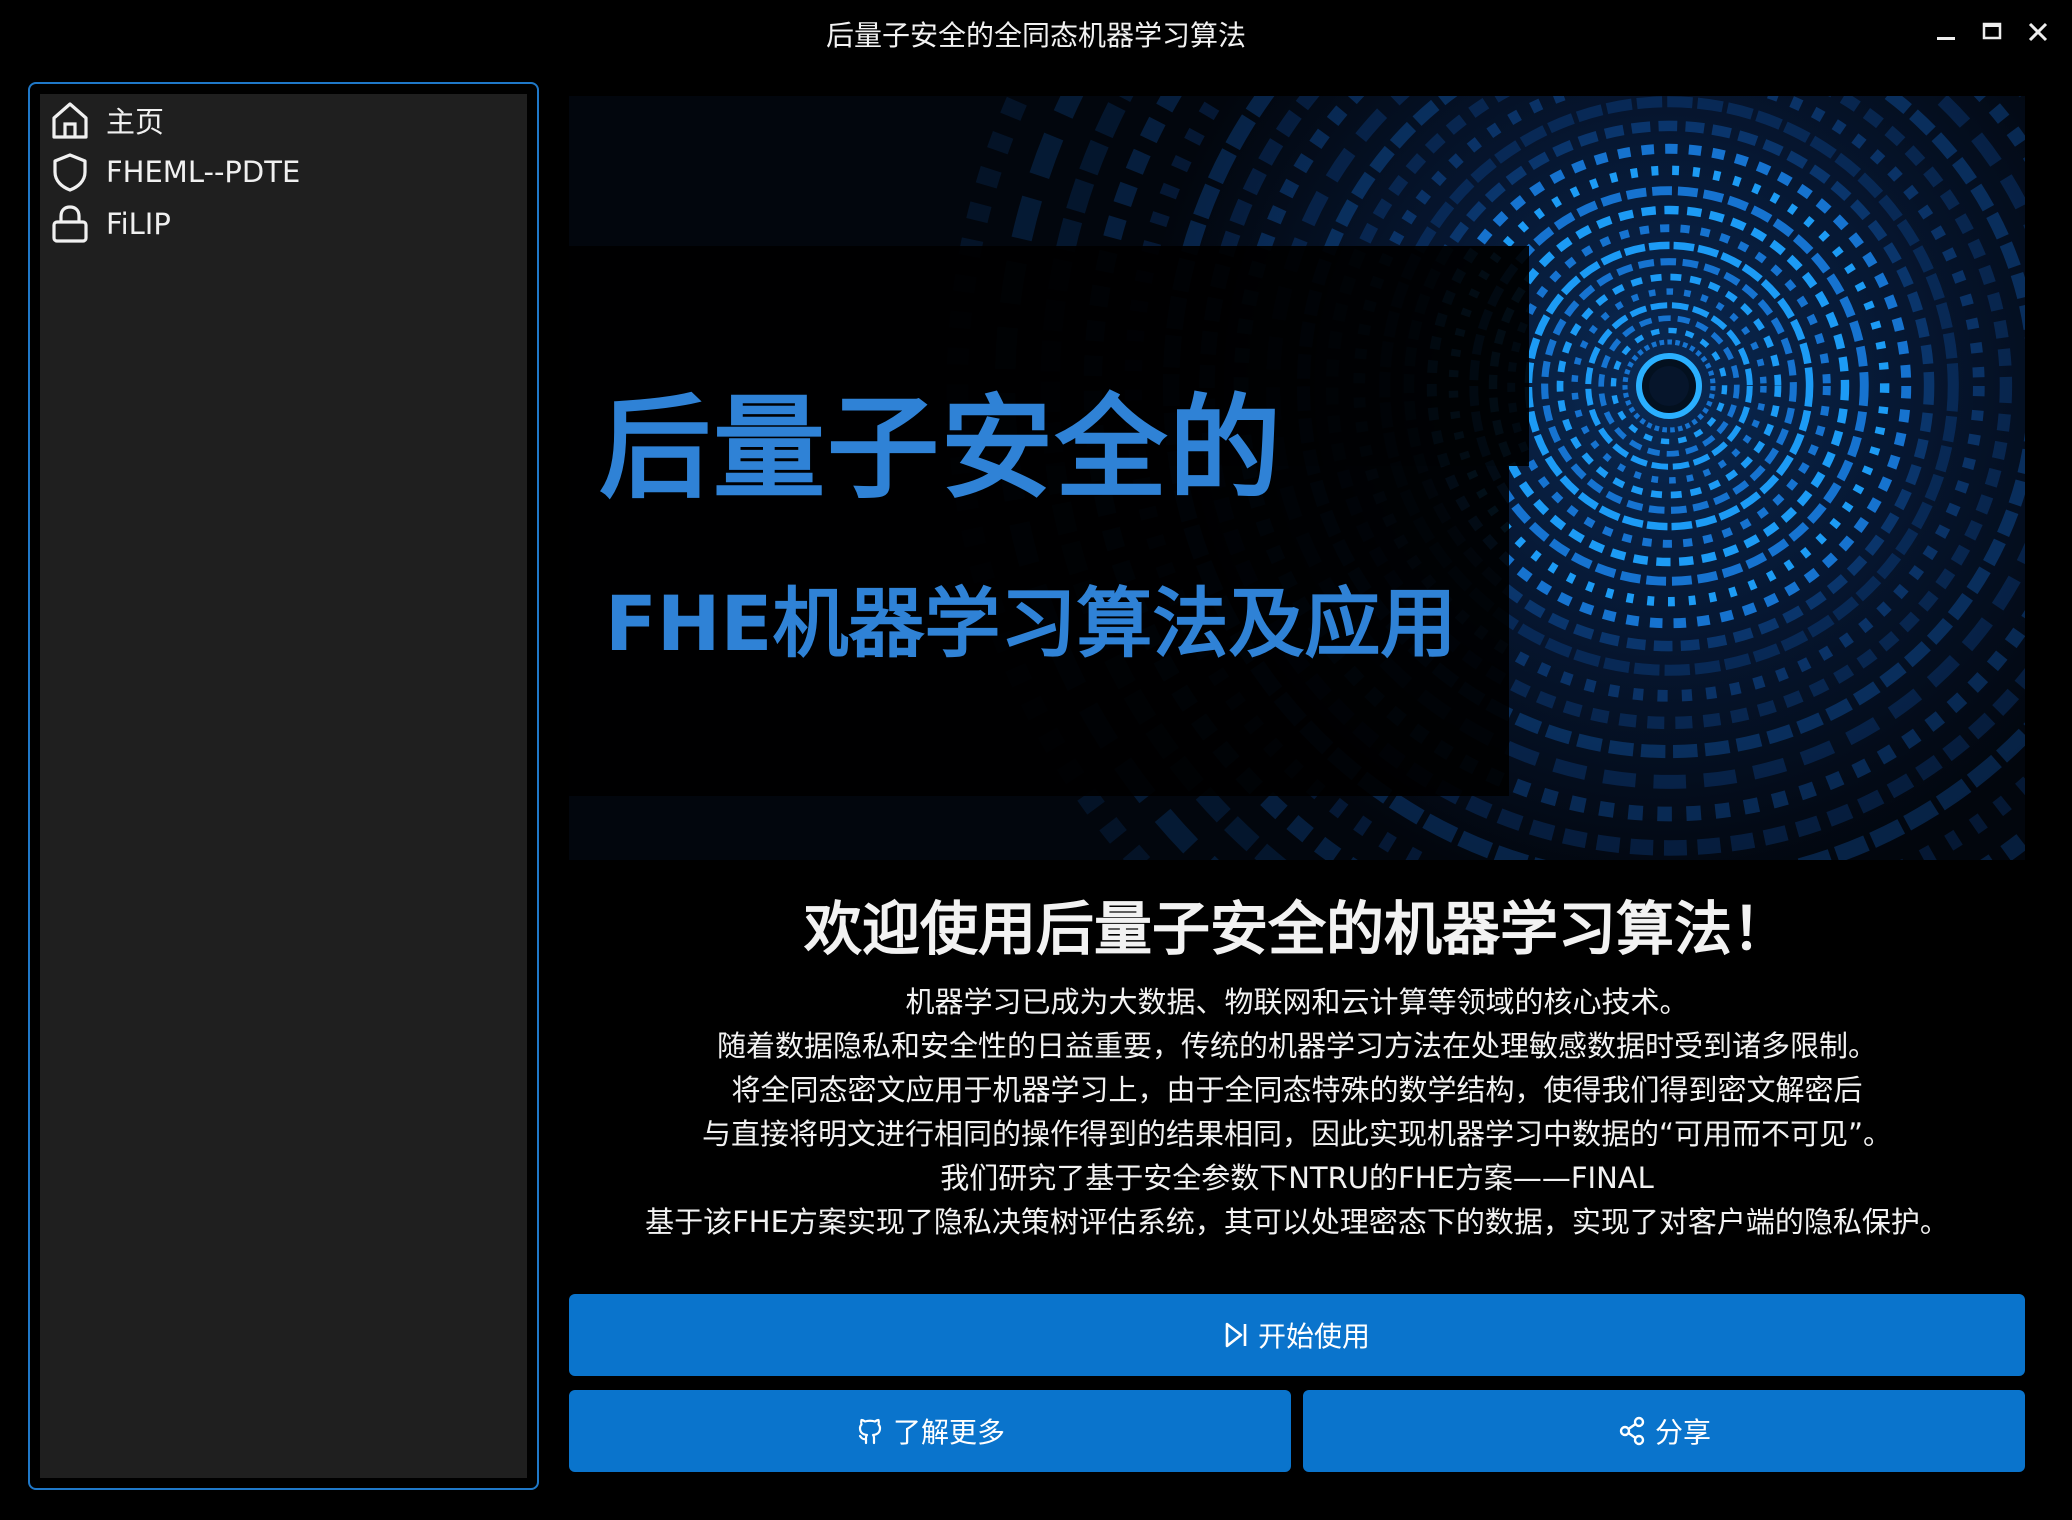 The image size is (2072, 1520). I want to click on github-icon, so click(870, 1431).